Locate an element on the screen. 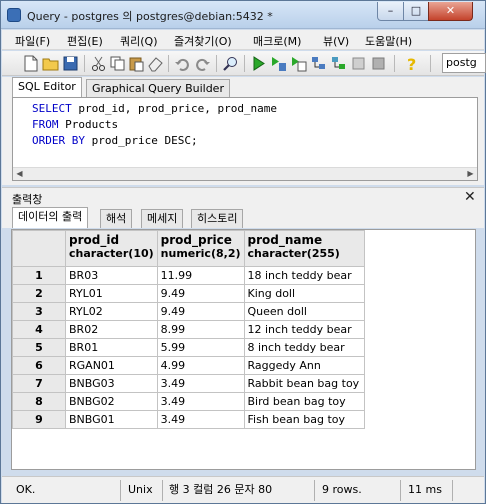 This screenshot has width=486, height=504. table-row: 8 BNBG02 3.49 Bird bean bag toy is located at coordinates (188, 401).